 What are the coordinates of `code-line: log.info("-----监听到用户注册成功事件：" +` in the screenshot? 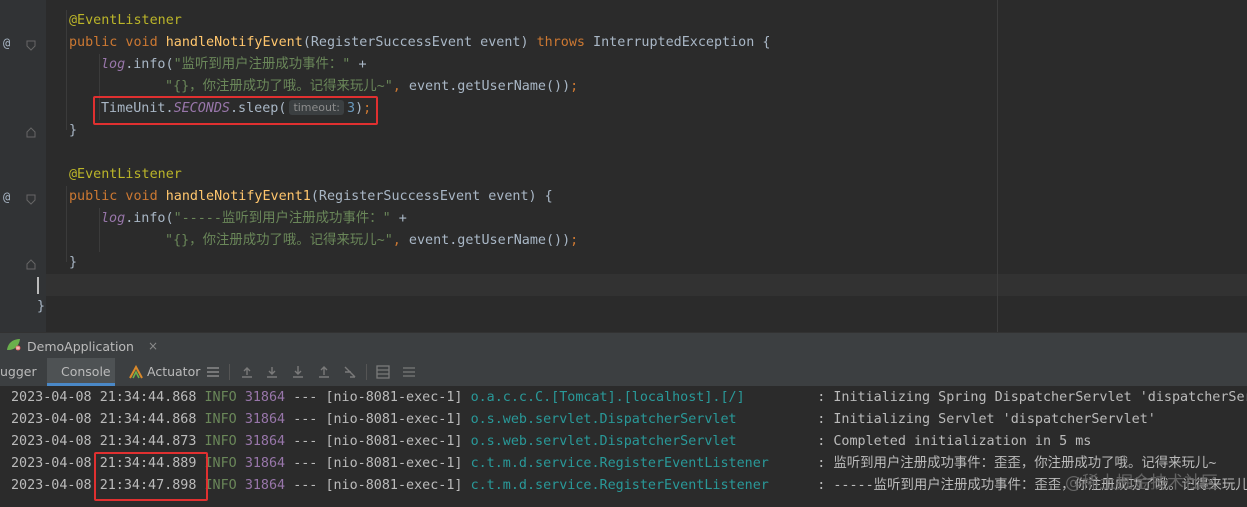 It's located at (254, 219).